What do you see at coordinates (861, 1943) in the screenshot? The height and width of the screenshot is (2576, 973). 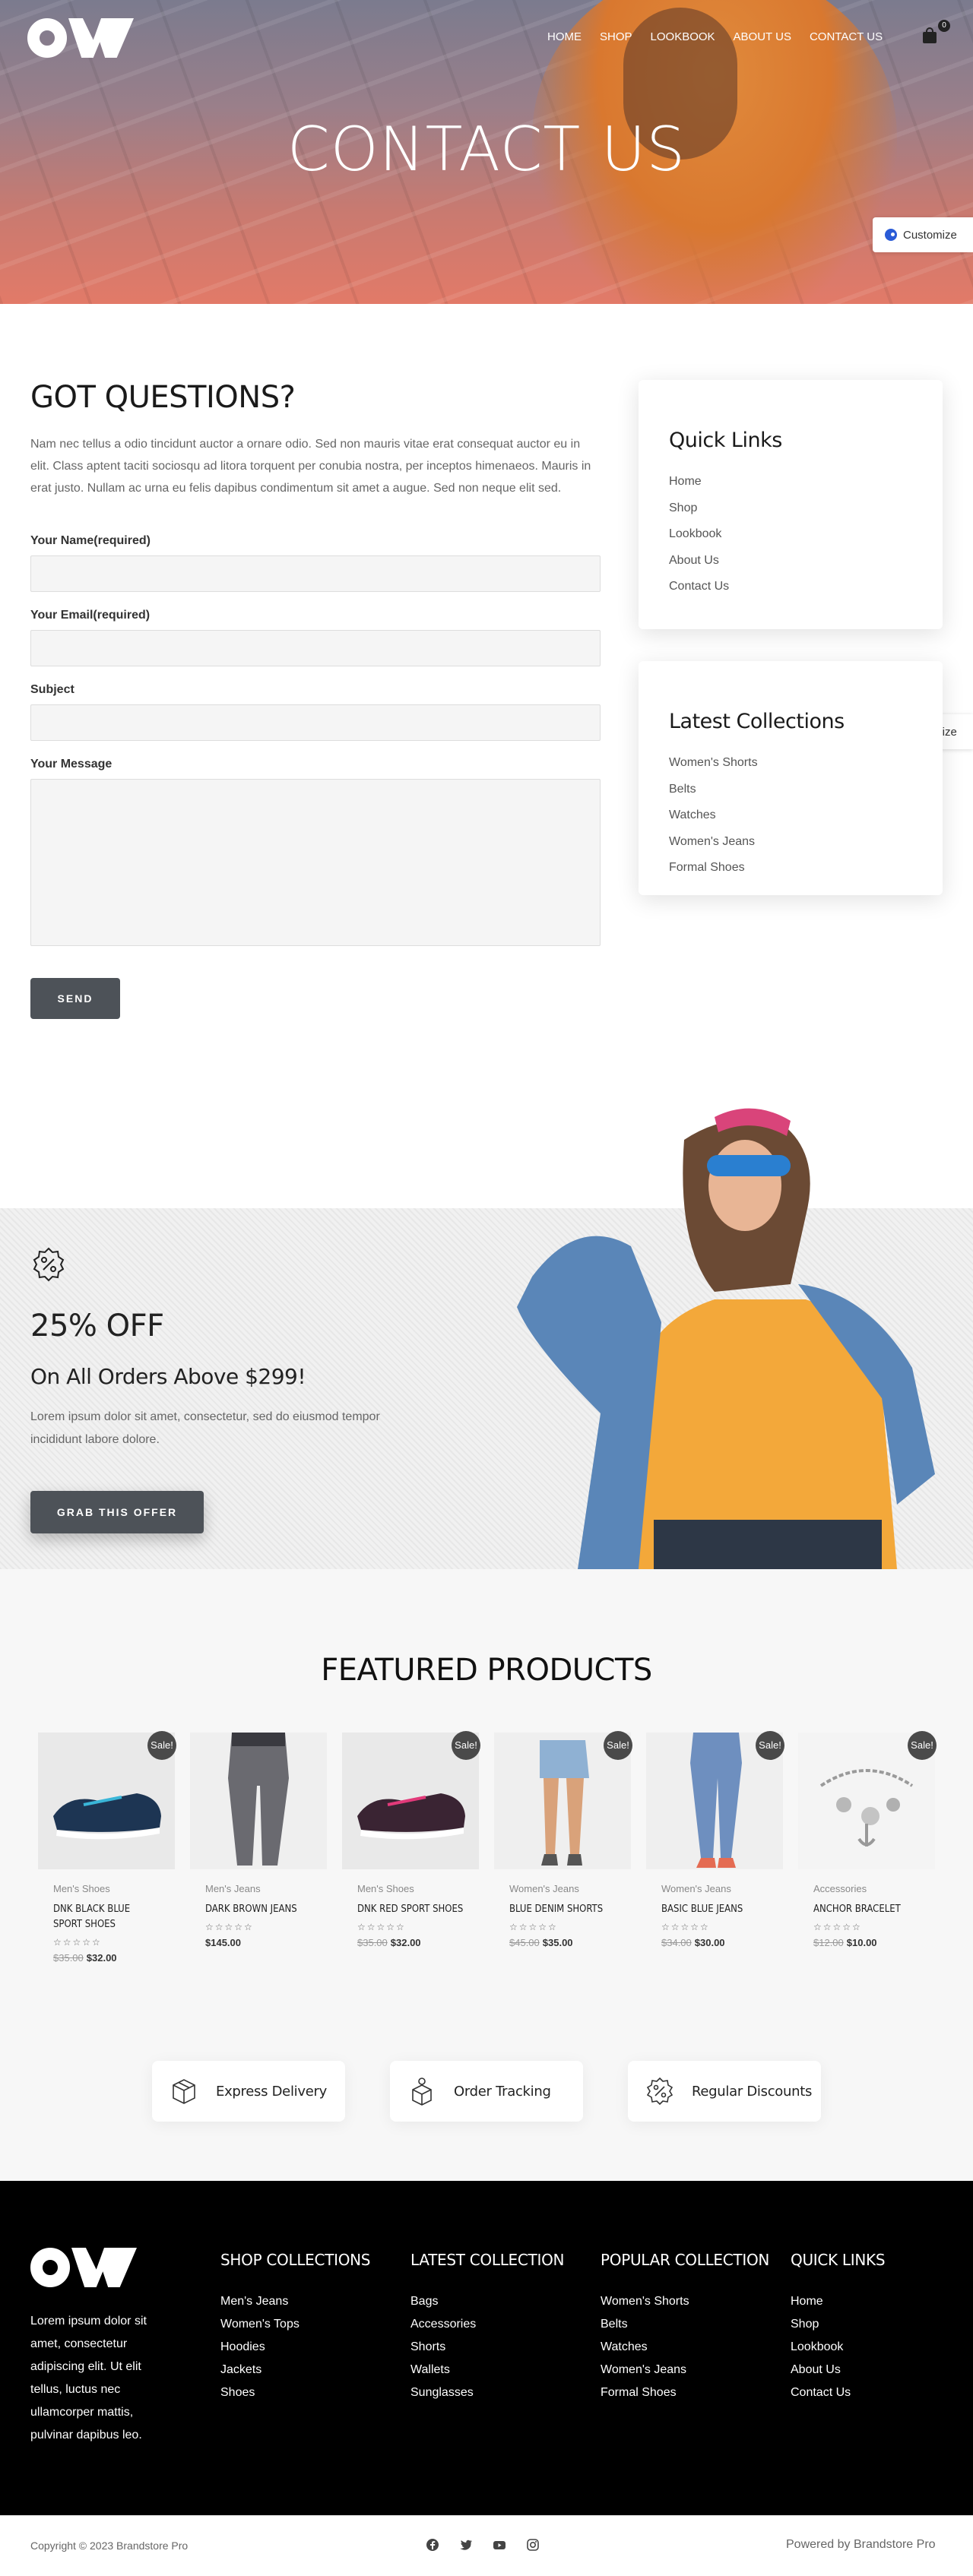 I see `current-price: $10.00` at bounding box center [861, 1943].